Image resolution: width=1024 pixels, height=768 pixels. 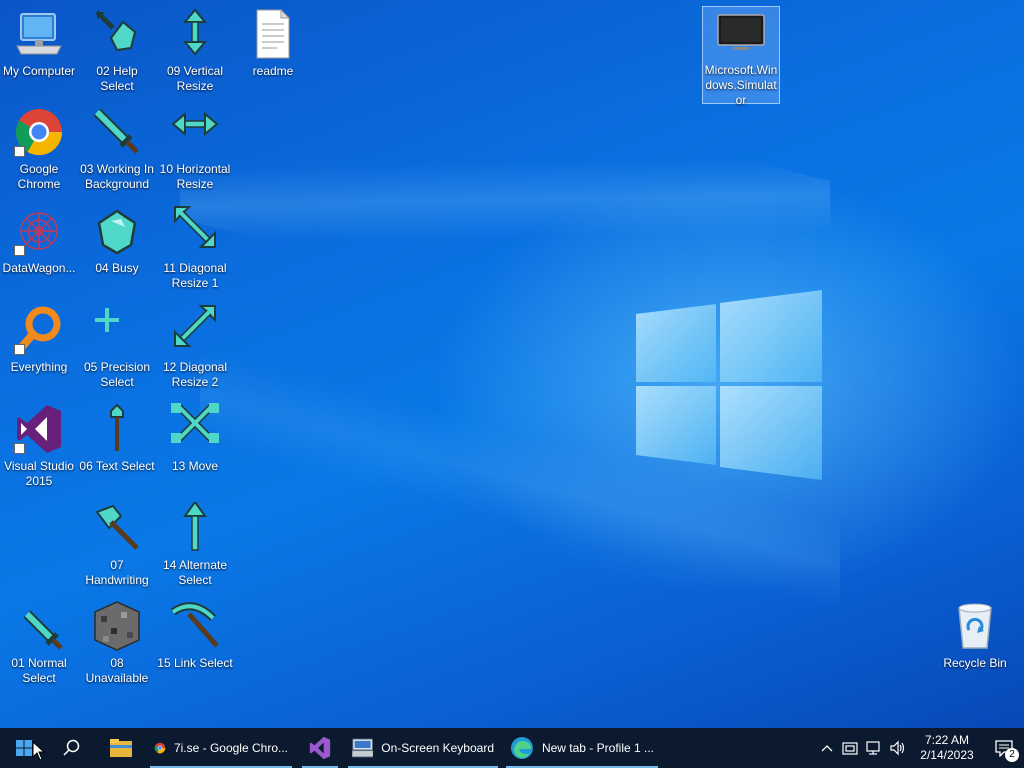 I want to click on desktop-icon-move: 13 Move, so click(x=195, y=438).